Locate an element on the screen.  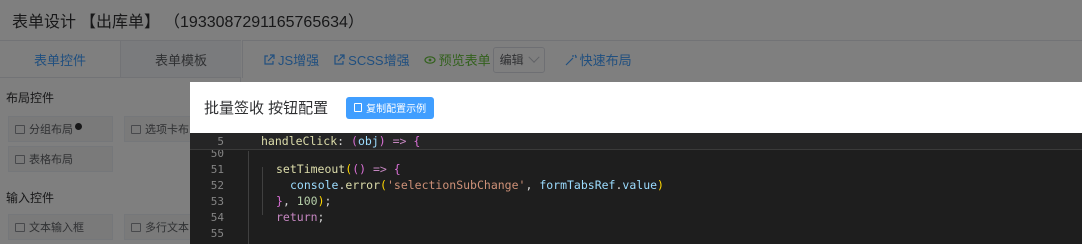
code-token: obj is located at coordinates (368, 141).